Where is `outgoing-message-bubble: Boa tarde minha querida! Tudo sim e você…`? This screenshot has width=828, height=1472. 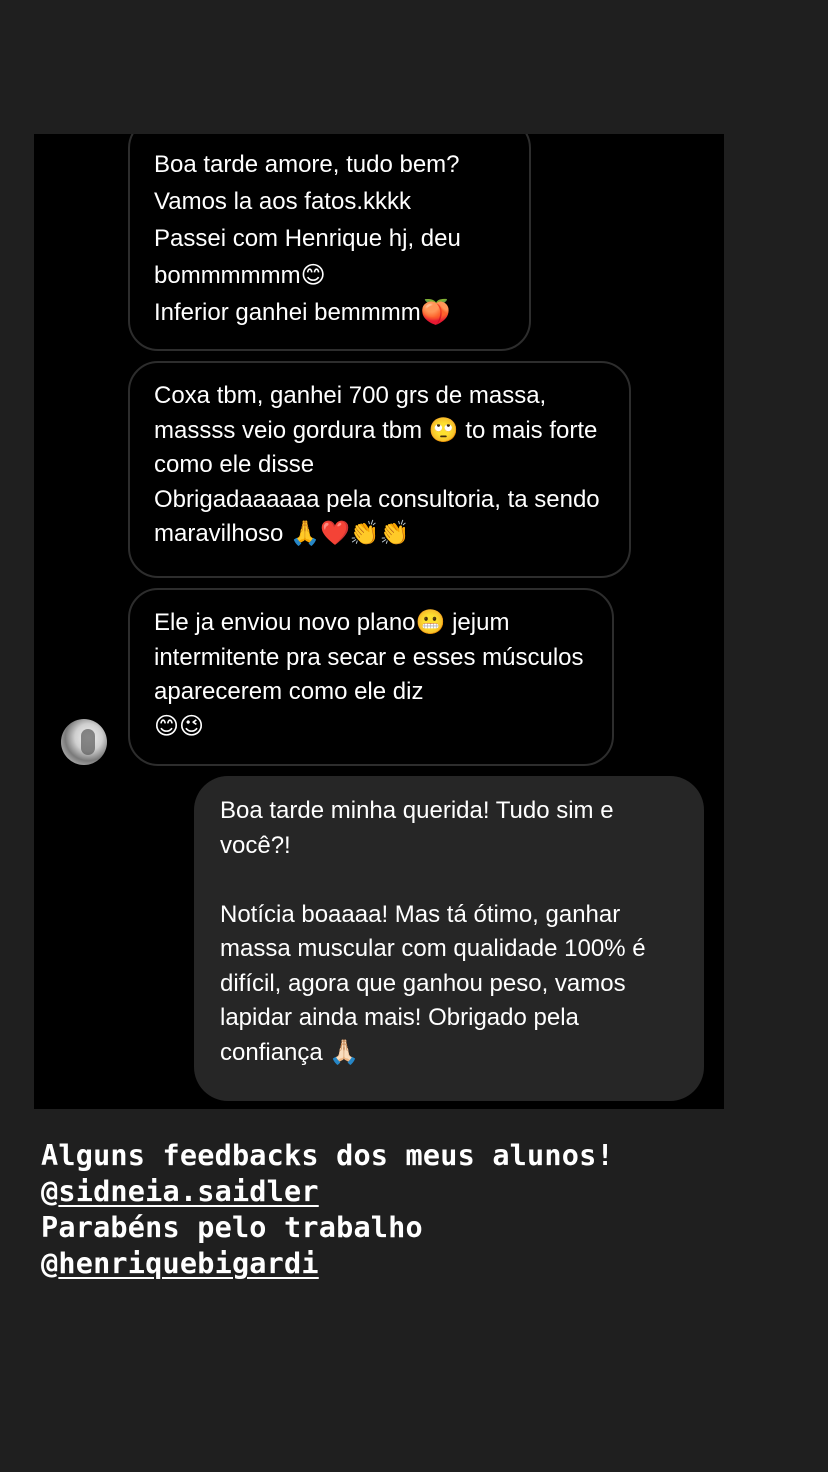
outgoing-message-bubble: Boa tarde minha querida! Tudo sim e você… is located at coordinates (449, 938).